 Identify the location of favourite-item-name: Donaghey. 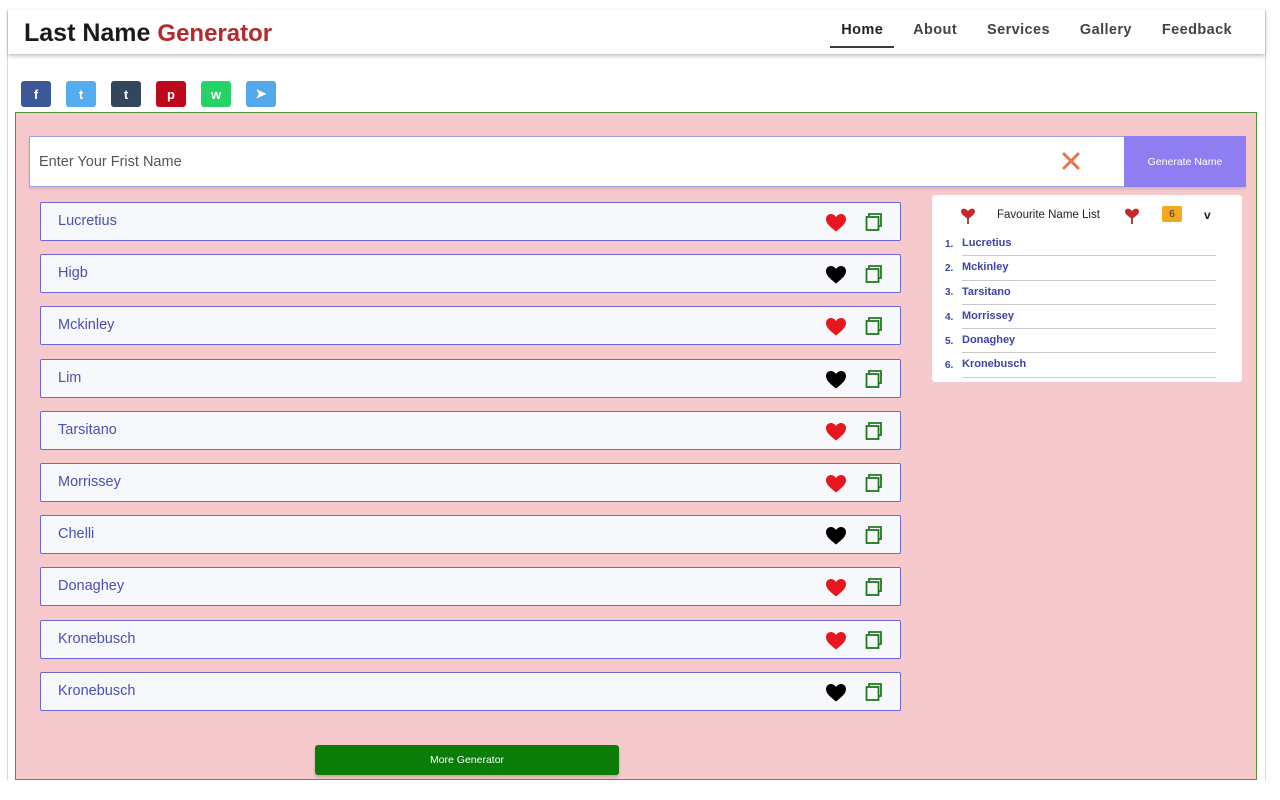
(1089, 341).